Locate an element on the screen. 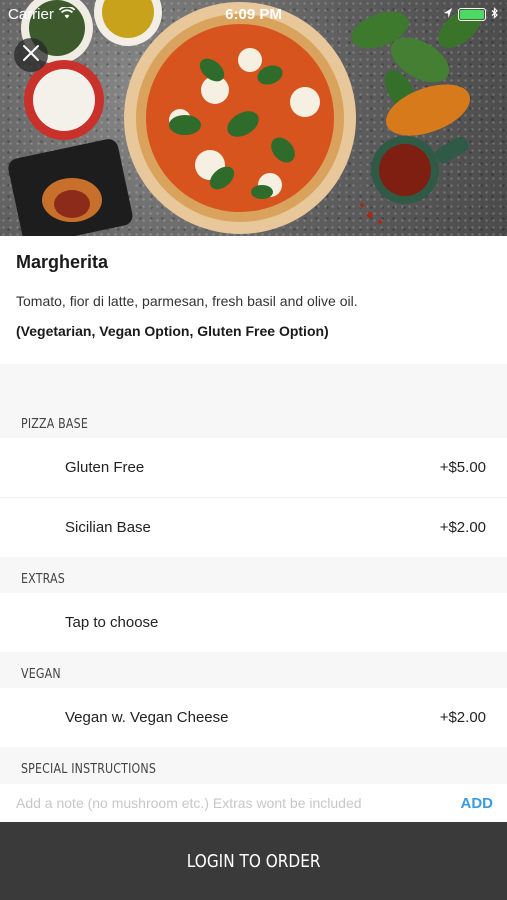 The height and width of the screenshot is (900, 507). option-row-gluten-free: Gluten Free +$5.00 is located at coordinates (253, 467).